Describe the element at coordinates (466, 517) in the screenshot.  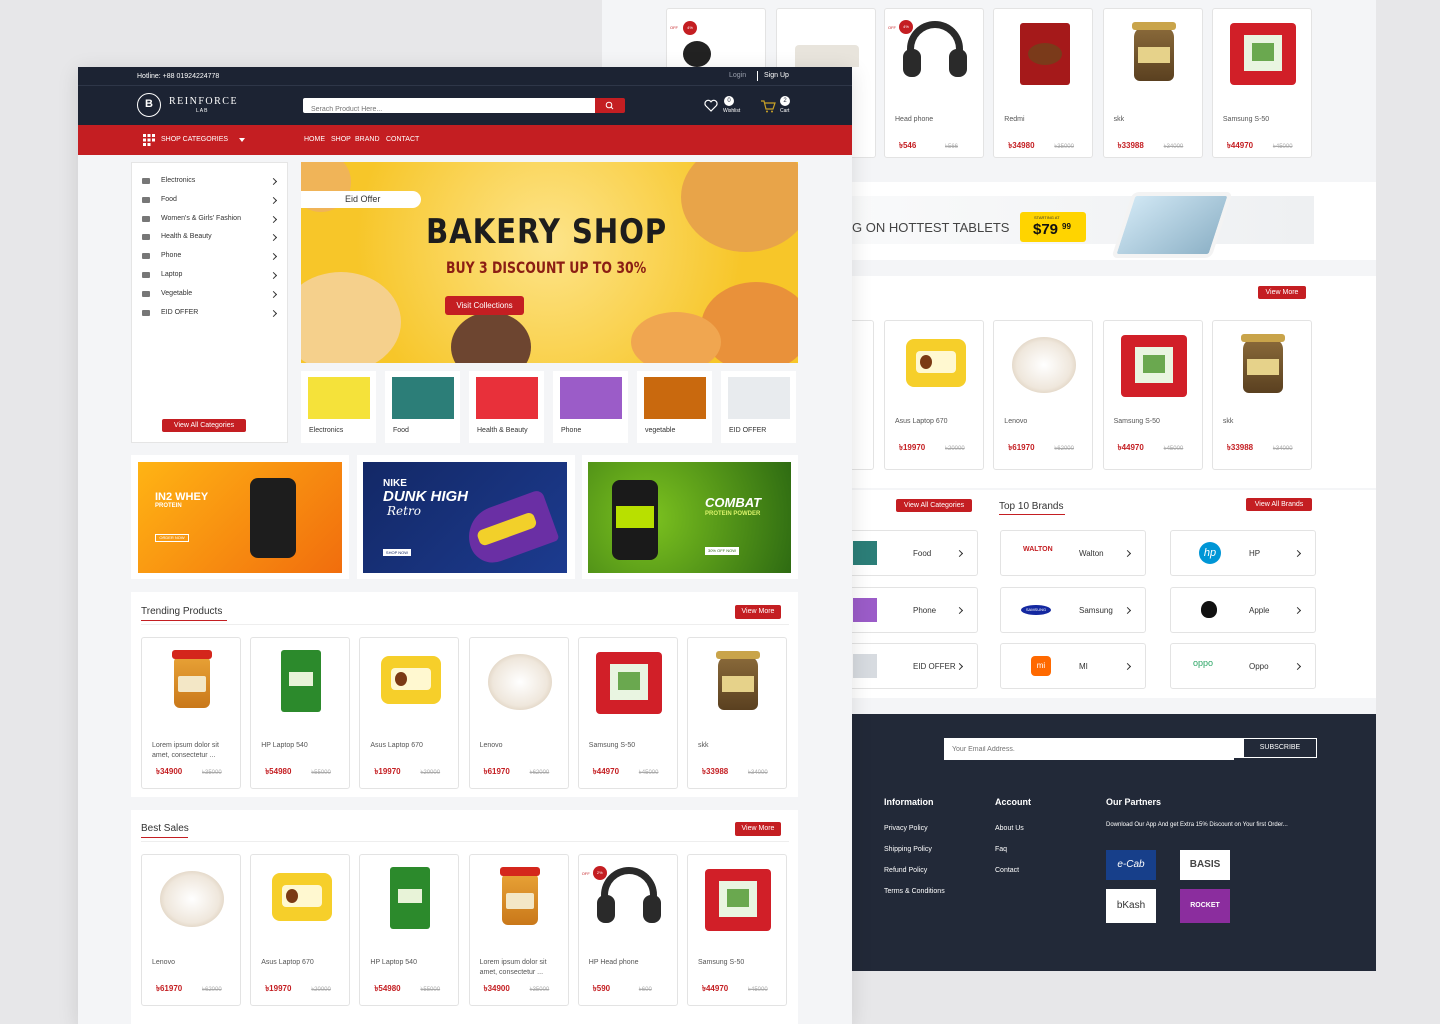
I see `promo-banner: NIKE DUNK HIGH Retro SHOP NOW` at that location.